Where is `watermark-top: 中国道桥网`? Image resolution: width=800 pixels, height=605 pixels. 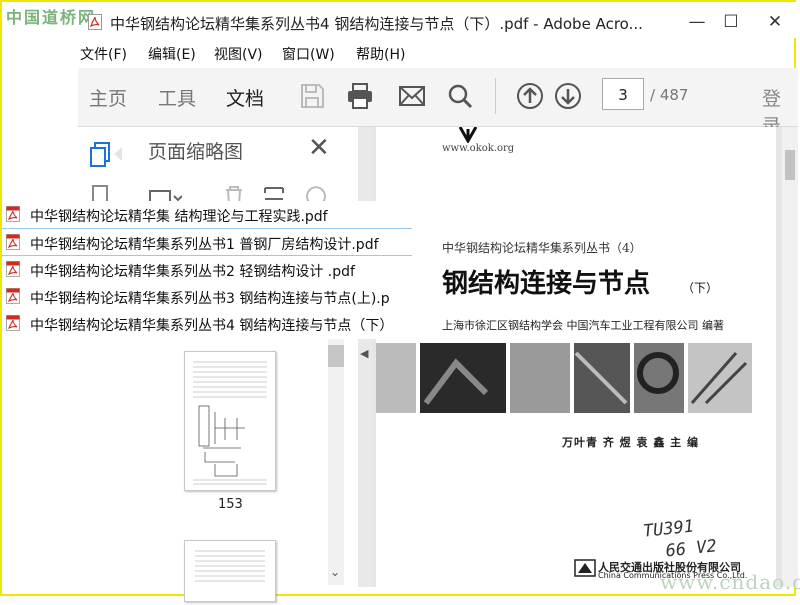 watermark-top: 中国道桥网 is located at coordinates (51, 17).